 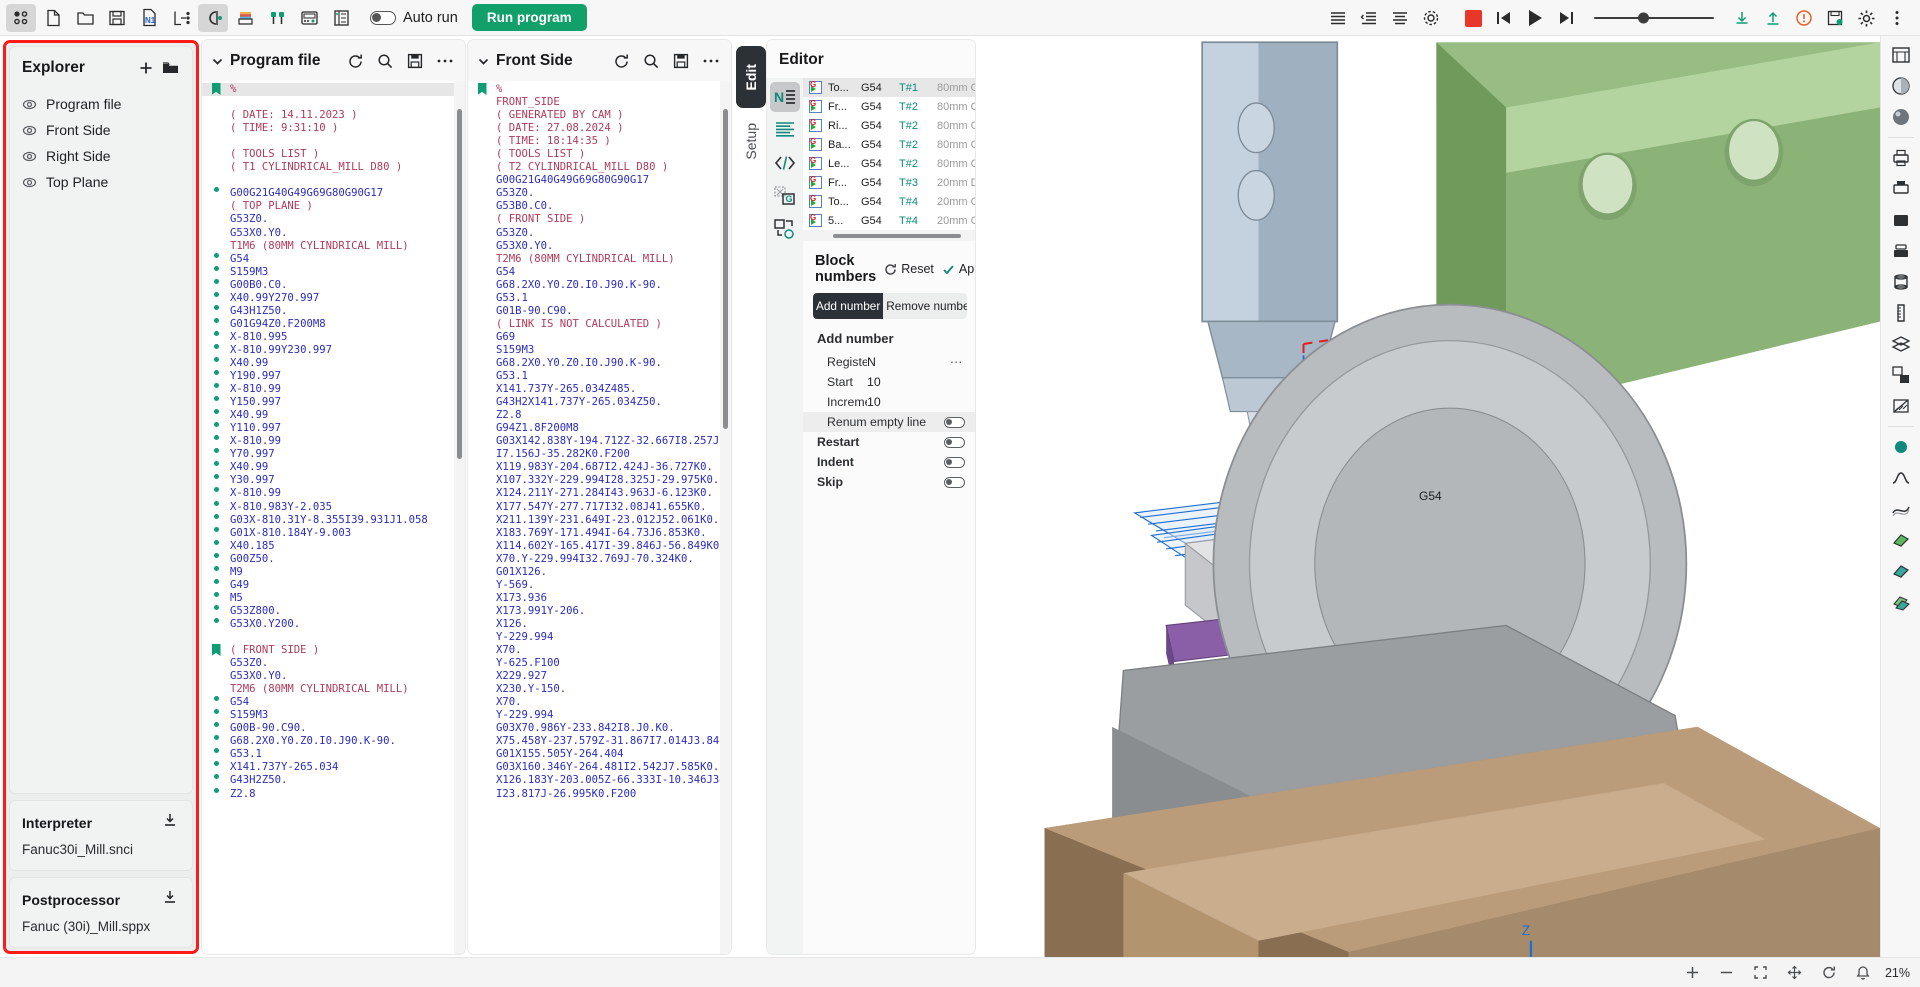 What do you see at coordinates (333, 193) in the screenshot?
I see `code-line: G00G21G40G49G69G80G90G17` at bounding box center [333, 193].